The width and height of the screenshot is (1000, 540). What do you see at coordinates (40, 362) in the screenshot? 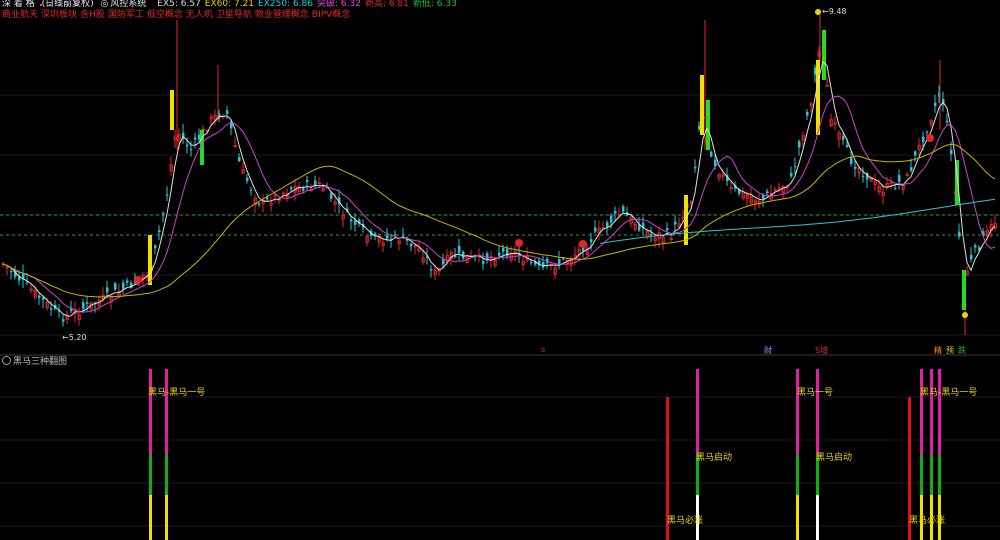
I see `sub-chart-title-text: 黑马三种翻图` at bounding box center [40, 362].